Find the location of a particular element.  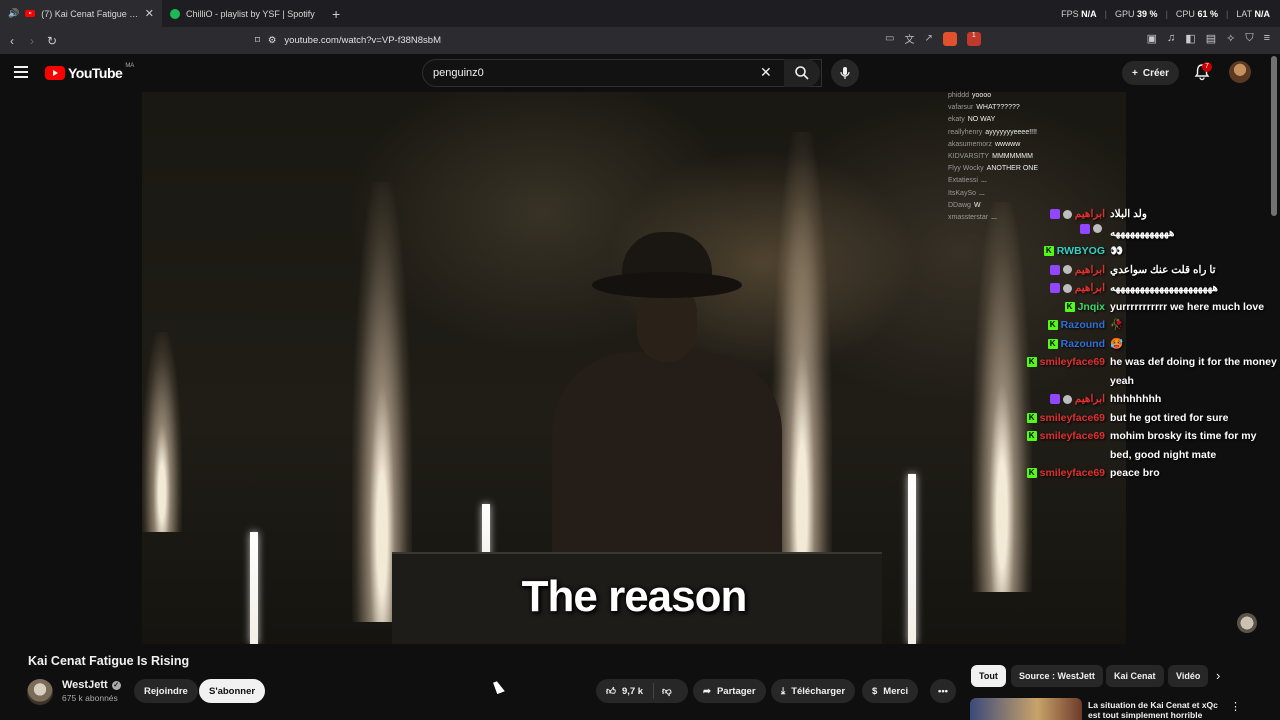

search-input is located at coordinates (593, 73).